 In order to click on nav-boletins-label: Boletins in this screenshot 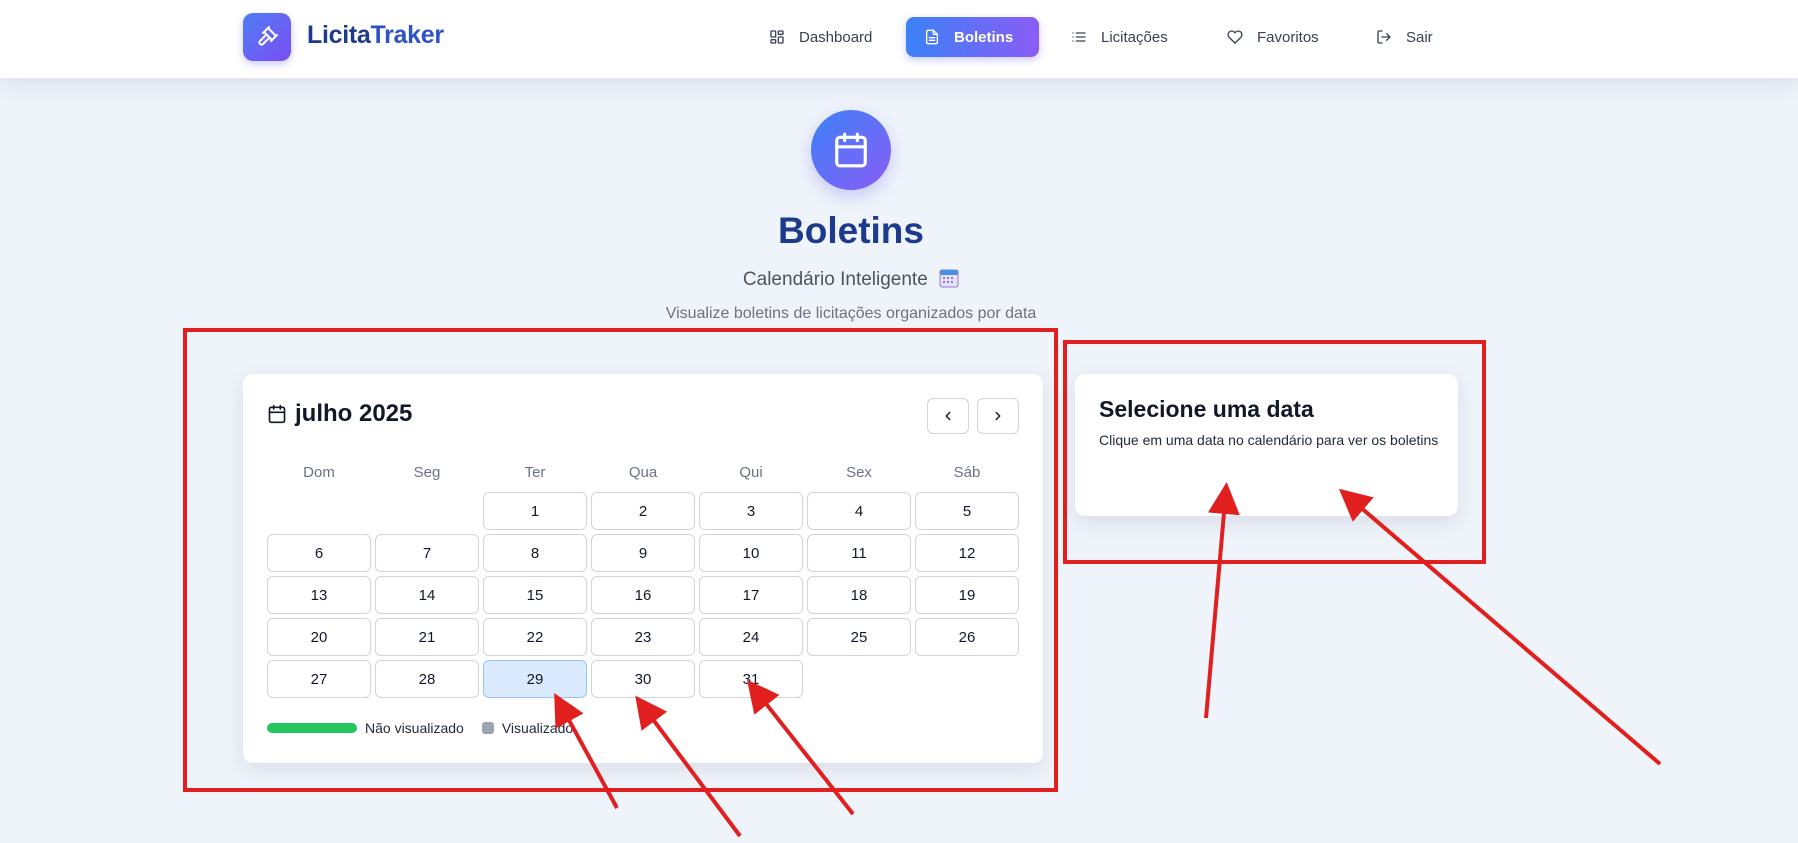, I will do `click(984, 37)`.